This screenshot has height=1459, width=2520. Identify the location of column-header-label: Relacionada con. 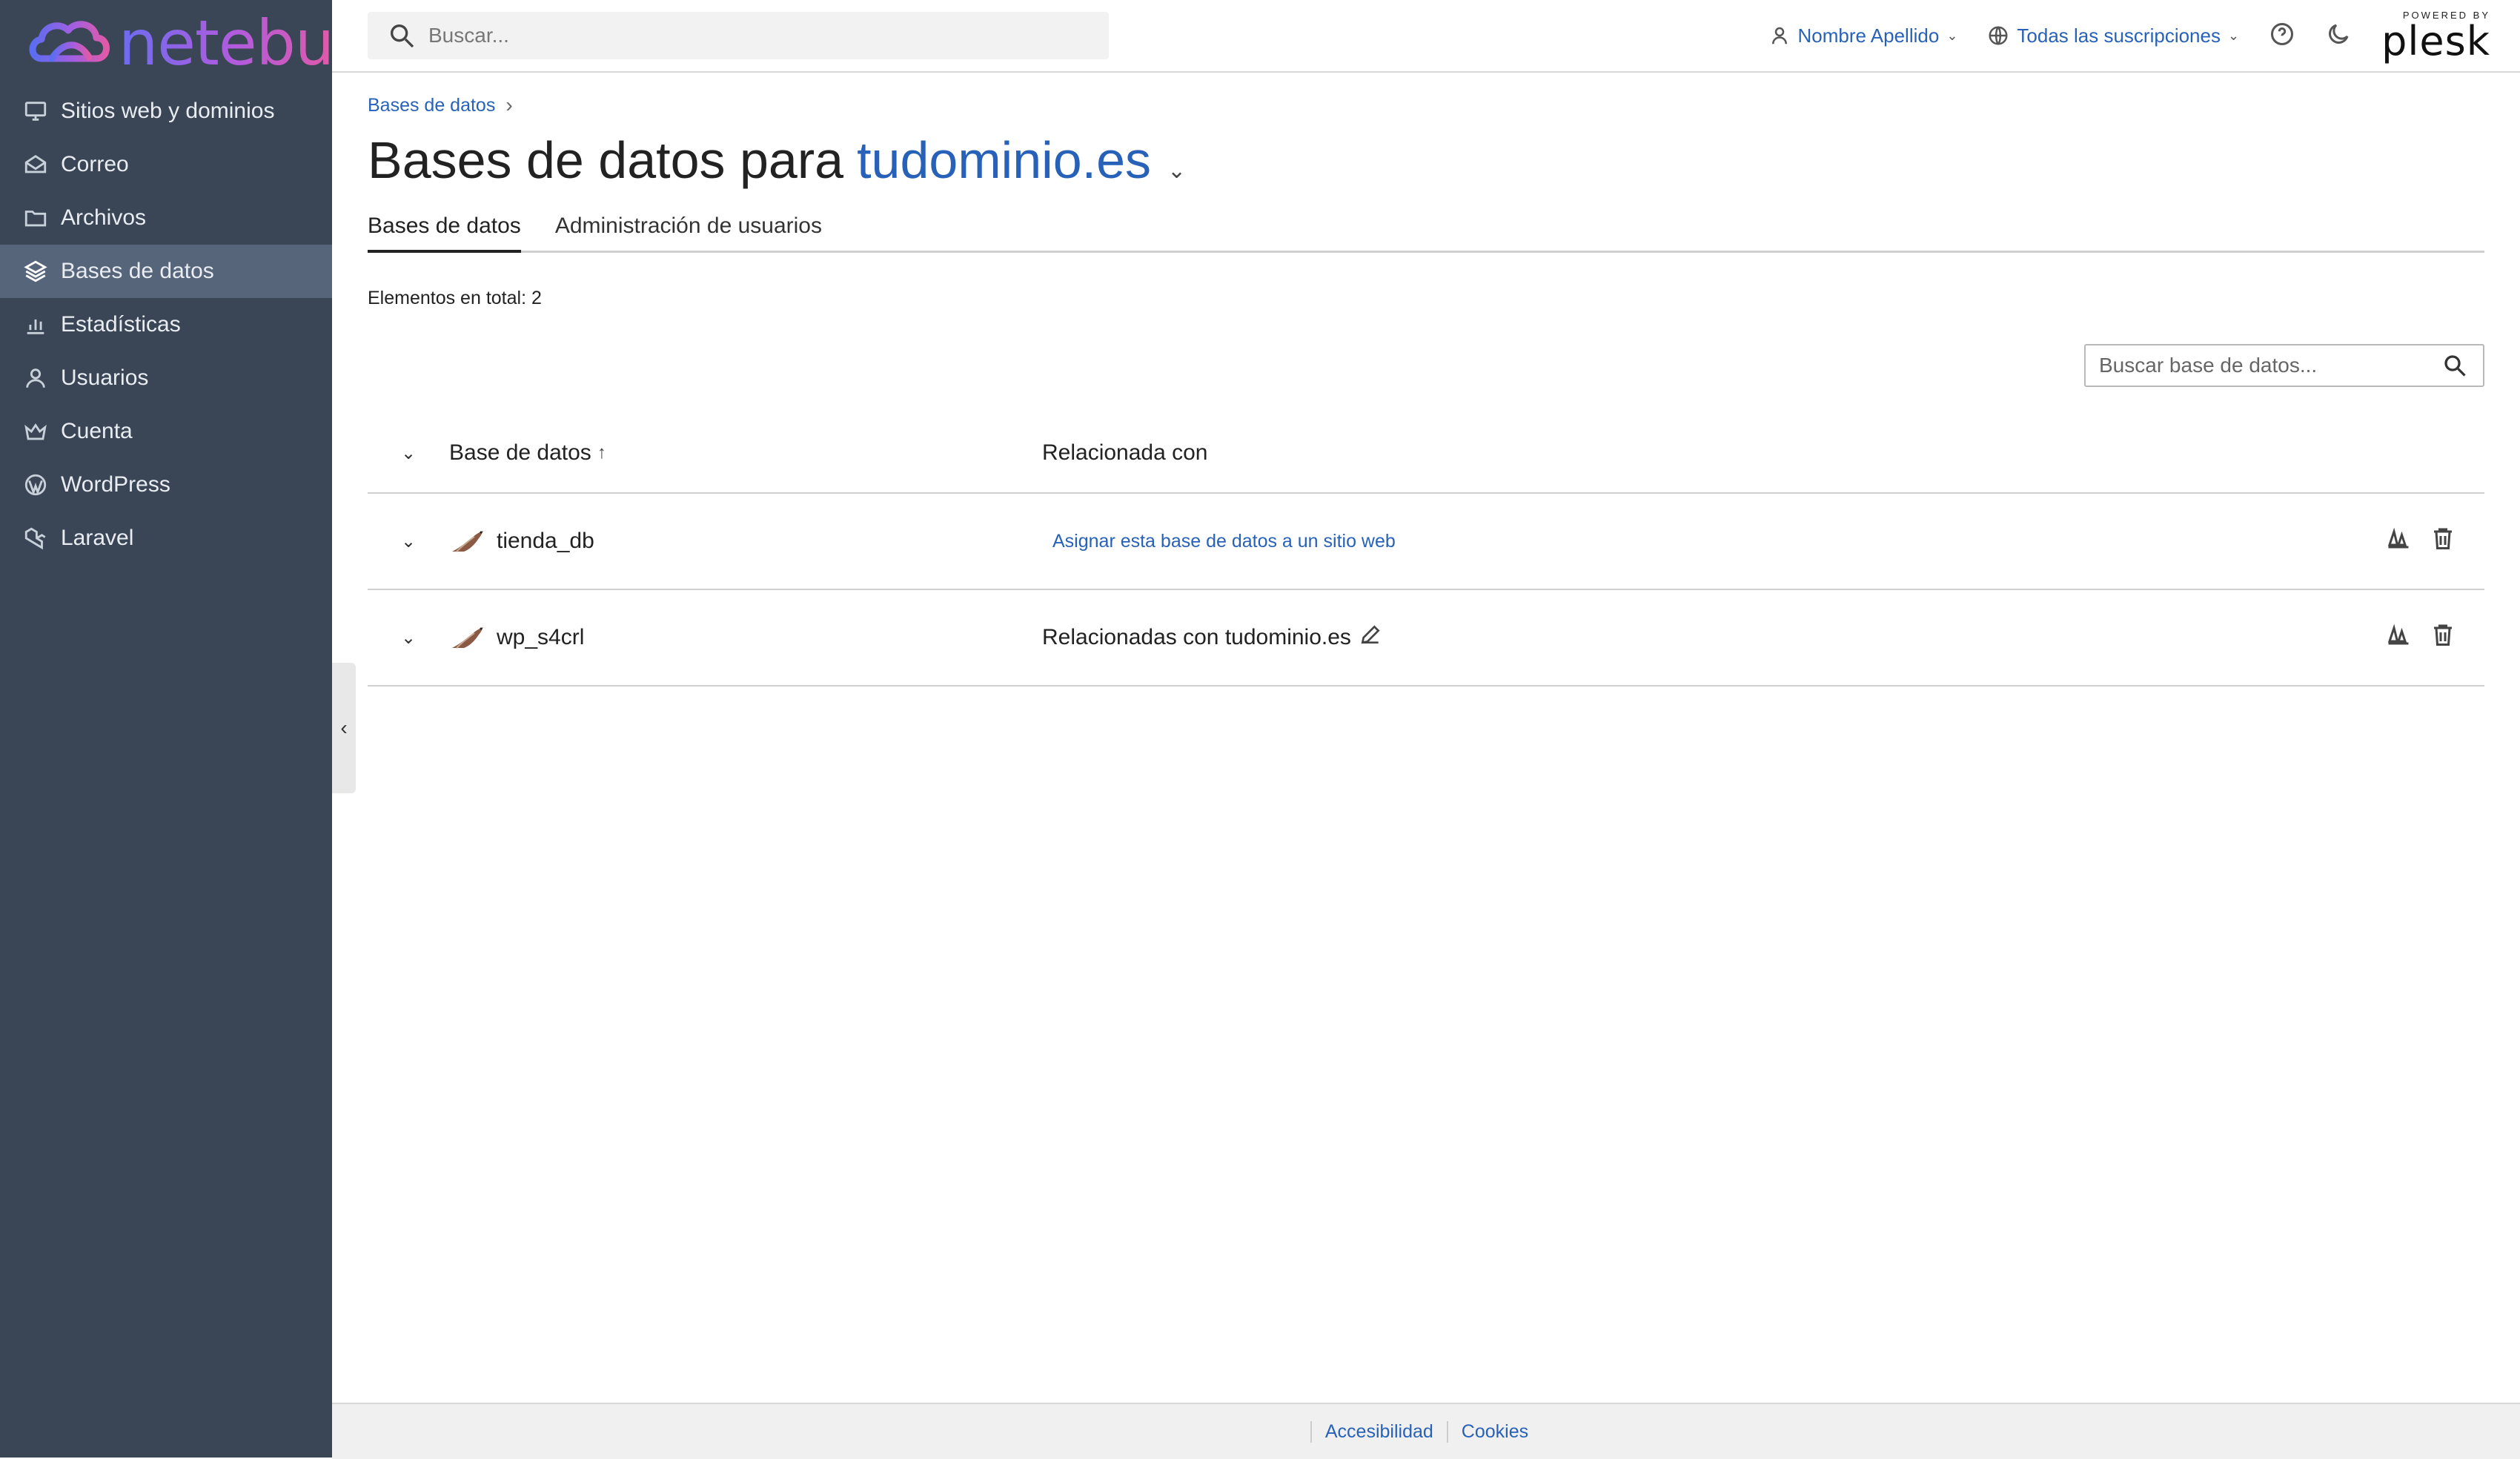
(1125, 453).